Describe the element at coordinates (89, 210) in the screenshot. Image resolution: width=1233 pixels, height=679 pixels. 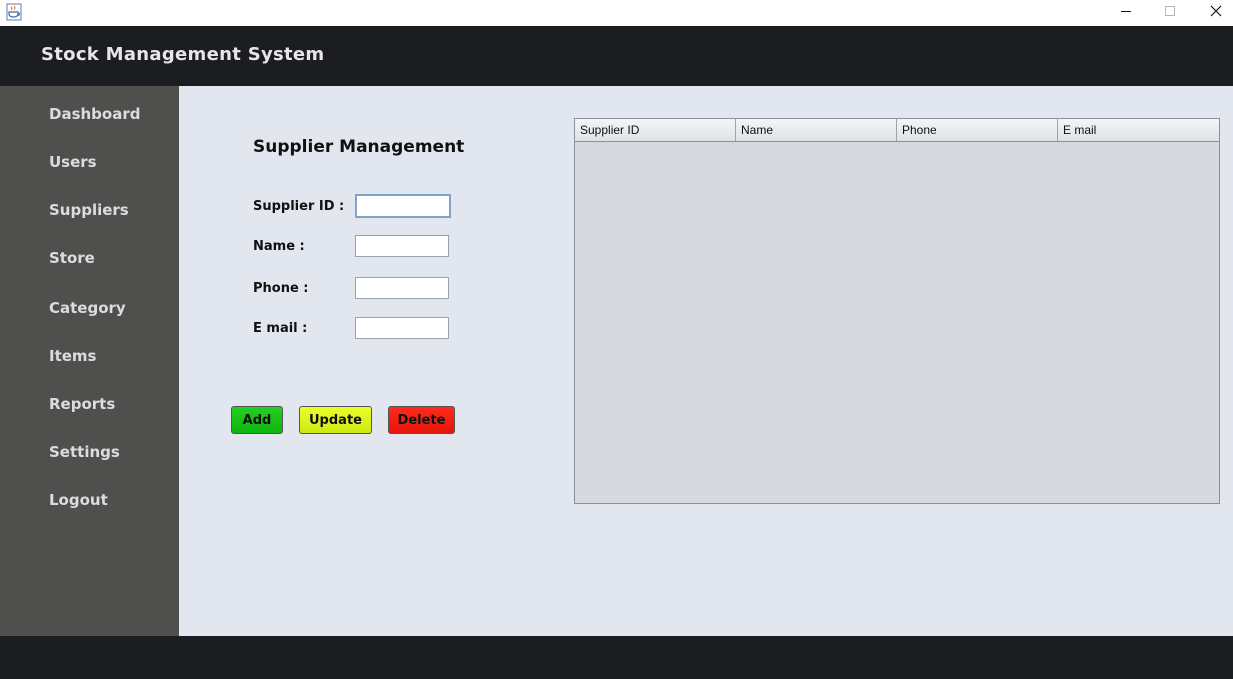
I see `sidebar-item-suppliers: Suppliers` at that location.